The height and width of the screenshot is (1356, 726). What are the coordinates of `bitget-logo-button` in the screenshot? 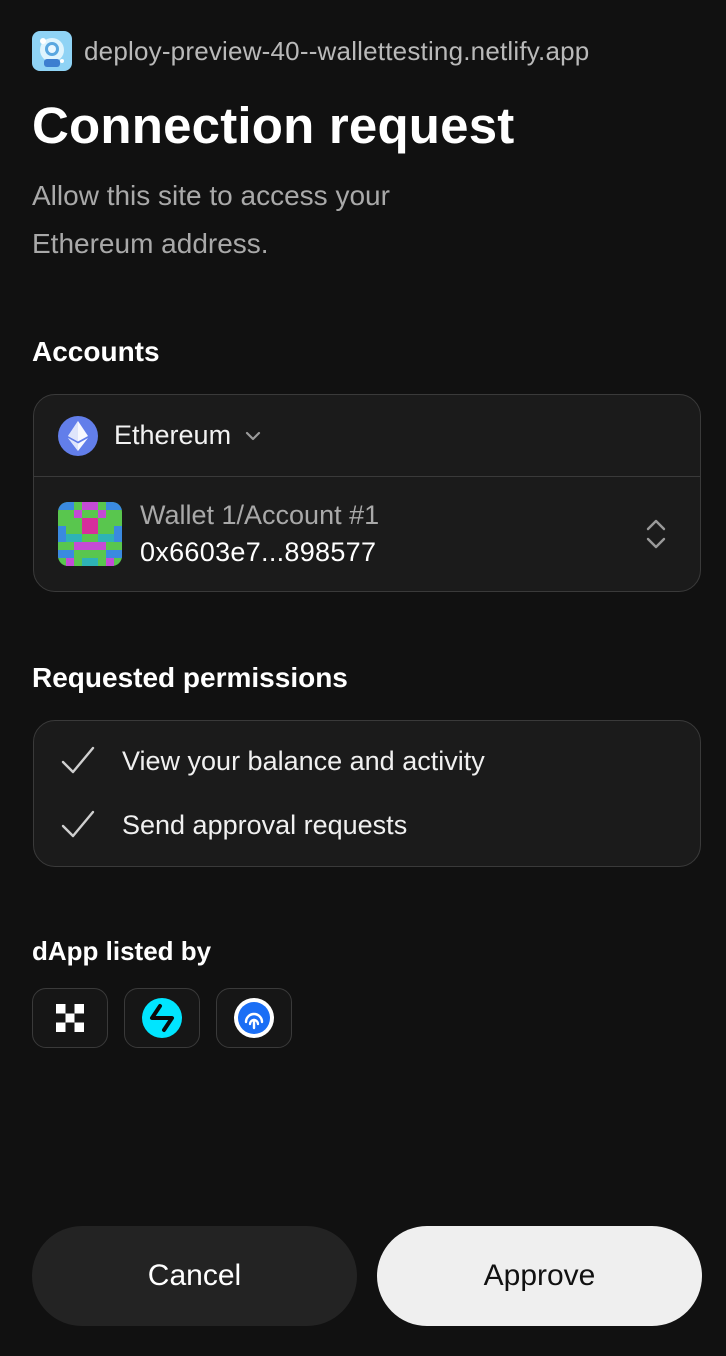 It's located at (162, 1018).